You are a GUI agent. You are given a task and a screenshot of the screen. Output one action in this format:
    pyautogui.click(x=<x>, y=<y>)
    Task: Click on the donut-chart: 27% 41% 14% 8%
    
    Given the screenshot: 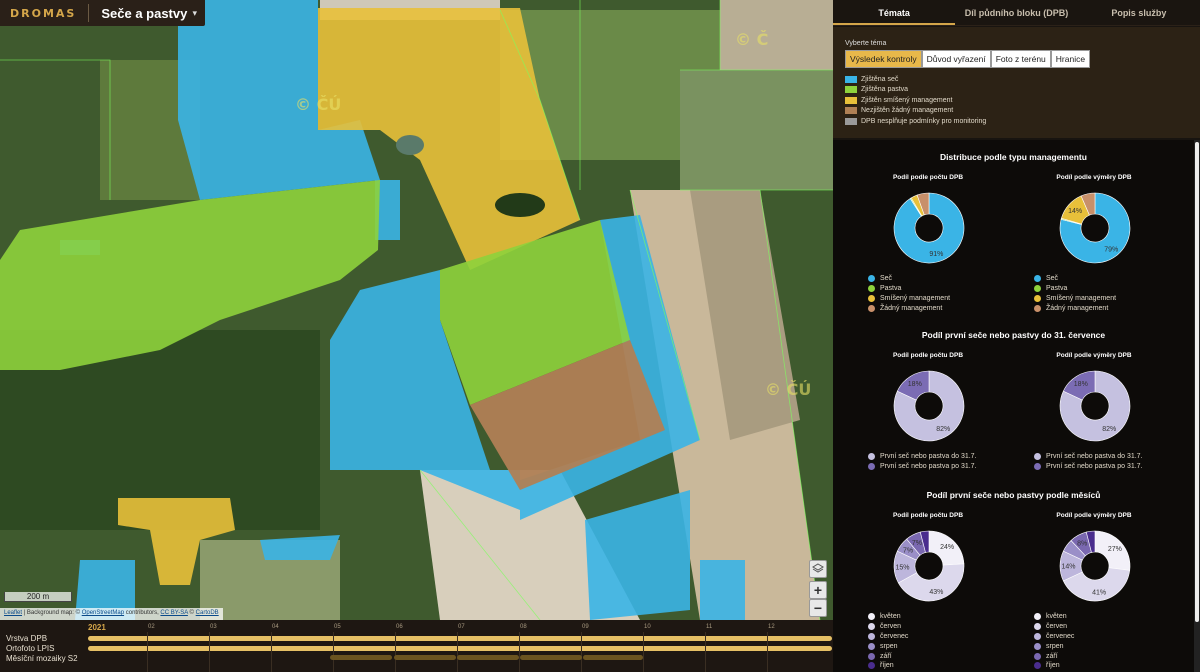 What is the action you would take?
    pyautogui.click(x=1095, y=566)
    